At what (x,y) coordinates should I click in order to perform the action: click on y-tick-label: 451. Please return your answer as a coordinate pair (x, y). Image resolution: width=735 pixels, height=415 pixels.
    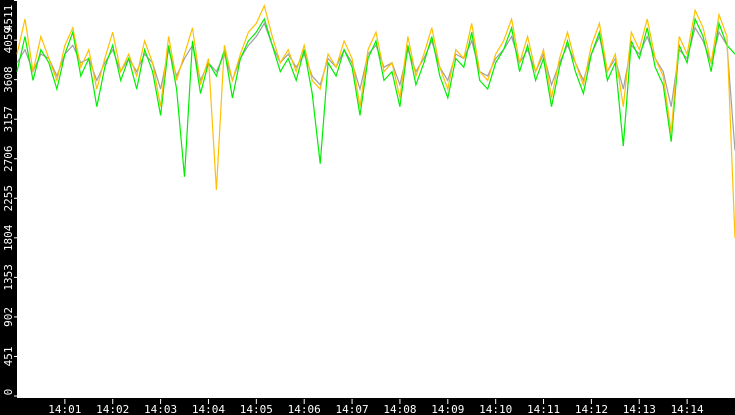
    Looking at the image, I should click on (8, 357).